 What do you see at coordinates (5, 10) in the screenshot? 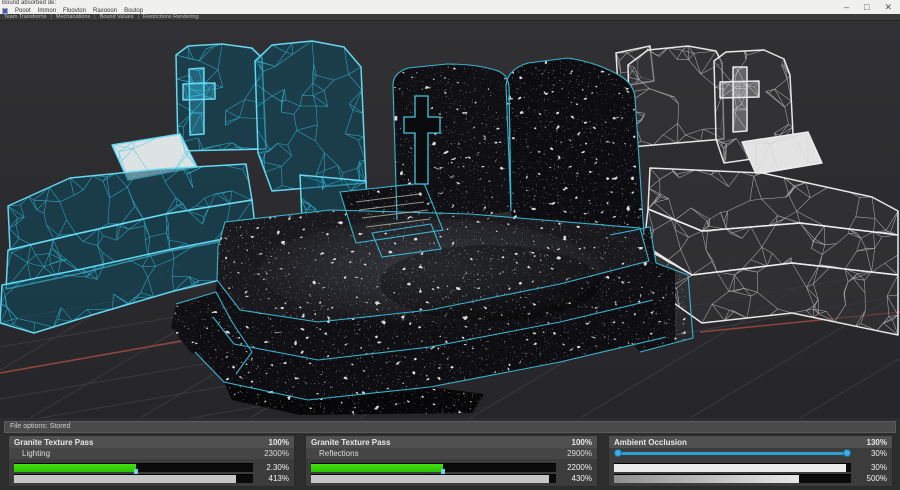
I see `app-icon` at bounding box center [5, 10].